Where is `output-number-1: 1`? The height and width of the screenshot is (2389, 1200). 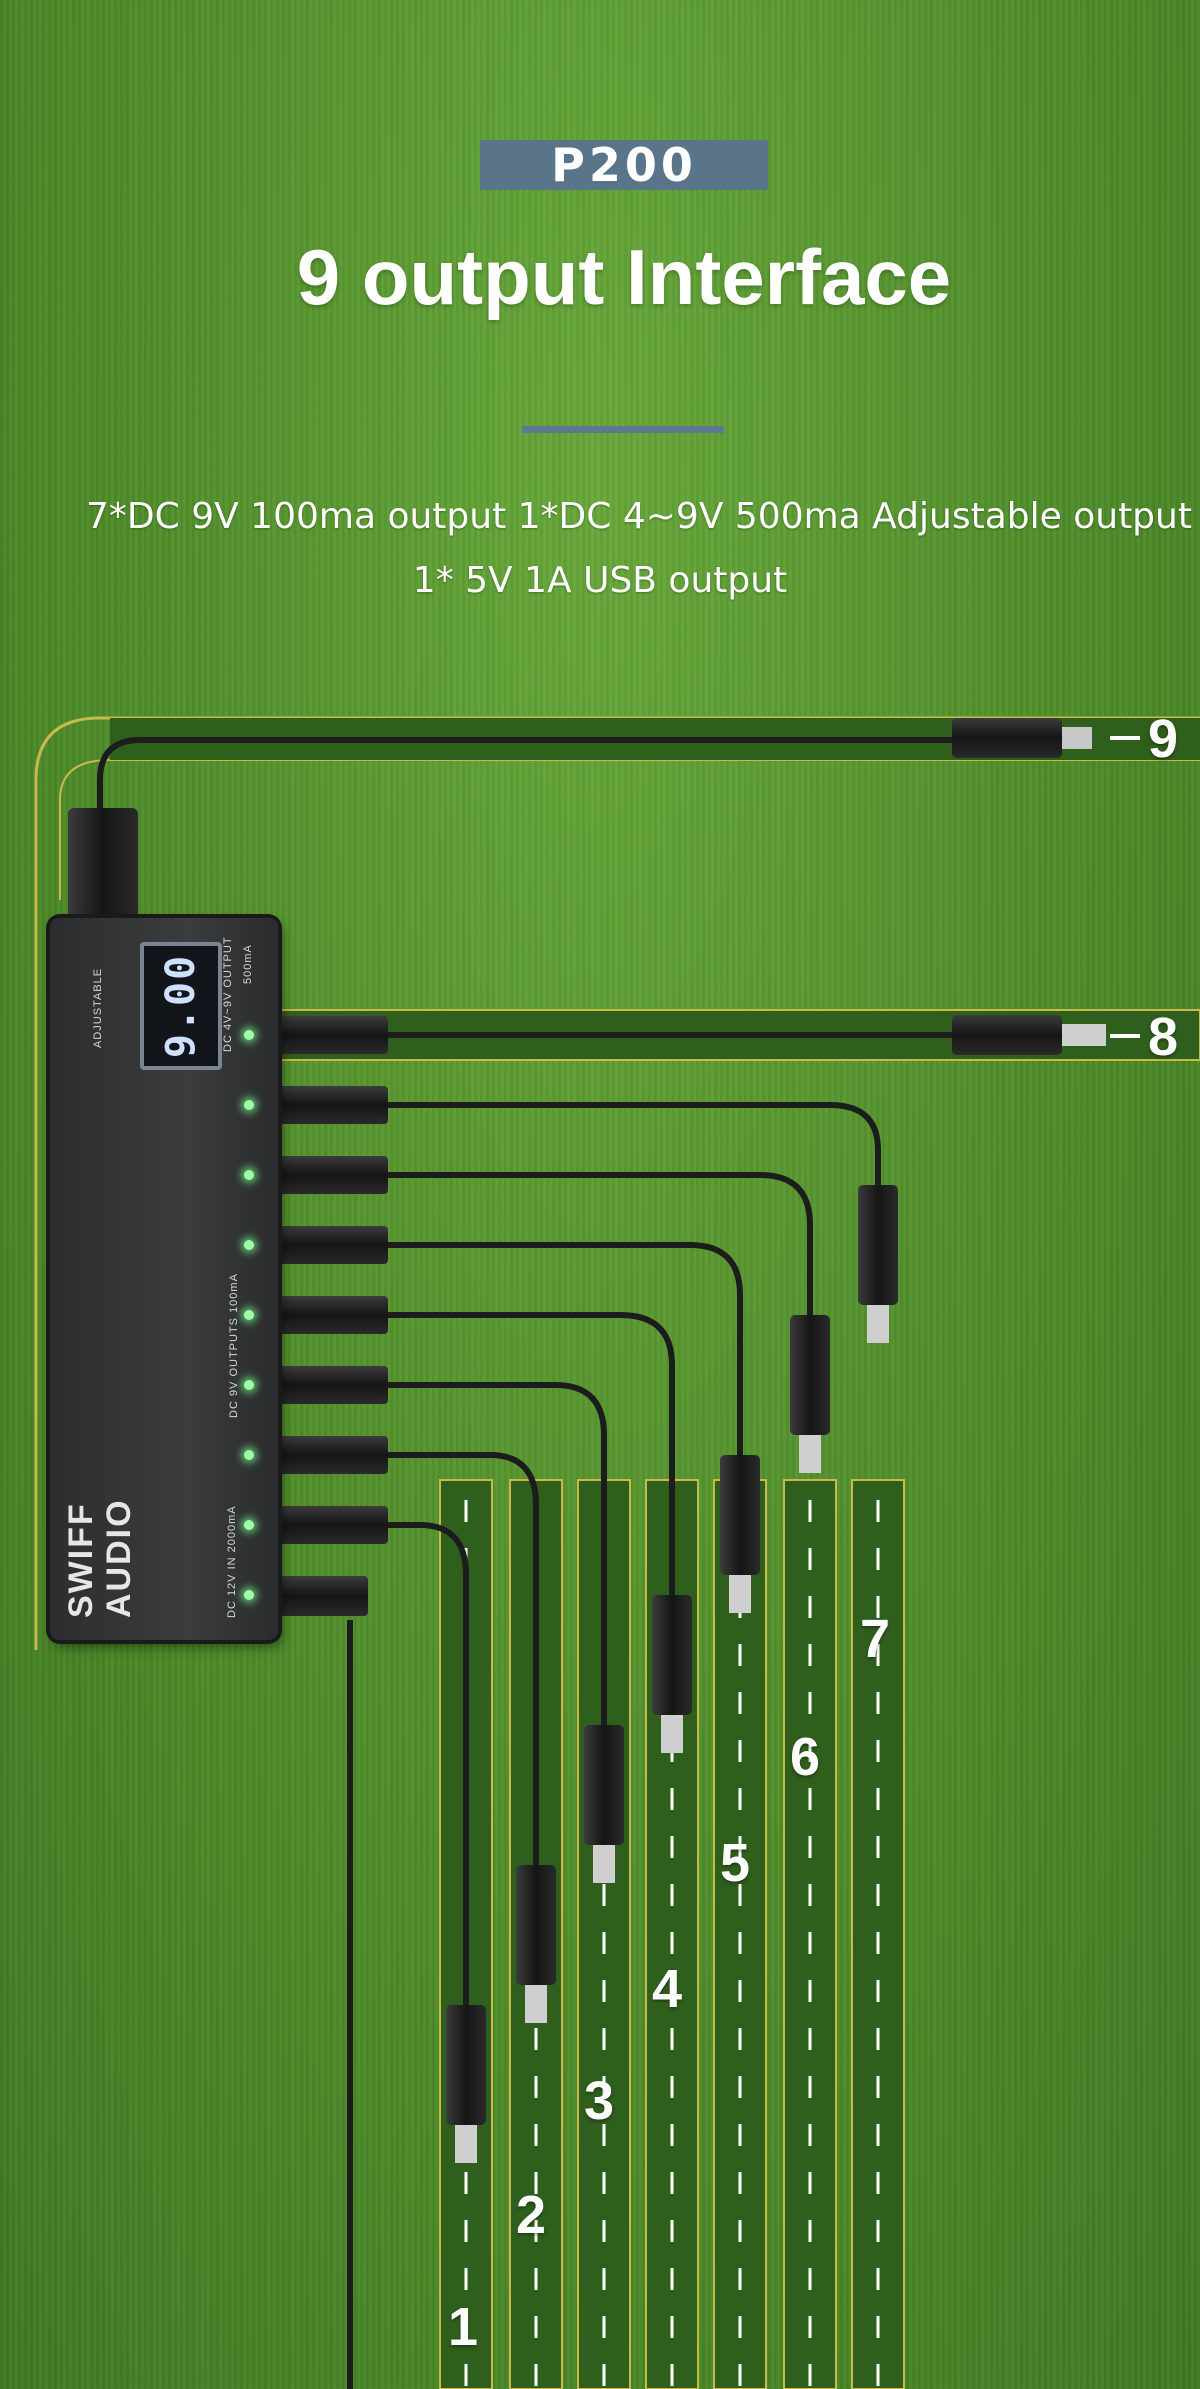
output-number-1: 1 is located at coordinates (463, 2327).